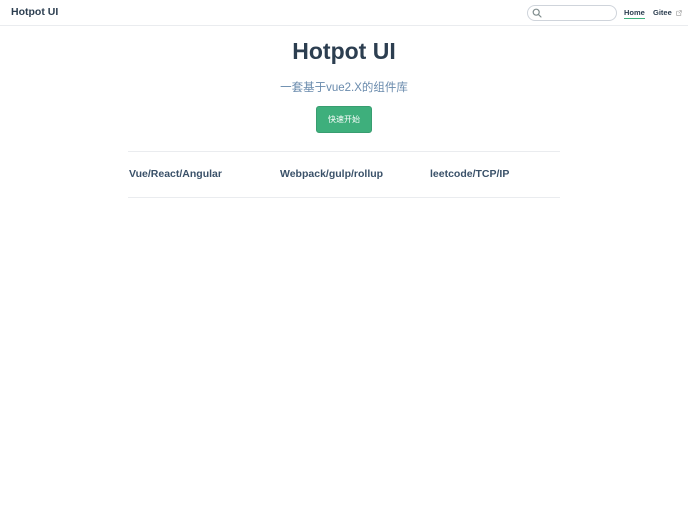 This screenshot has width=688, height=512. What do you see at coordinates (332, 174) in the screenshot?
I see `feature-title-2: Webpack/gulp/rollup` at bounding box center [332, 174].